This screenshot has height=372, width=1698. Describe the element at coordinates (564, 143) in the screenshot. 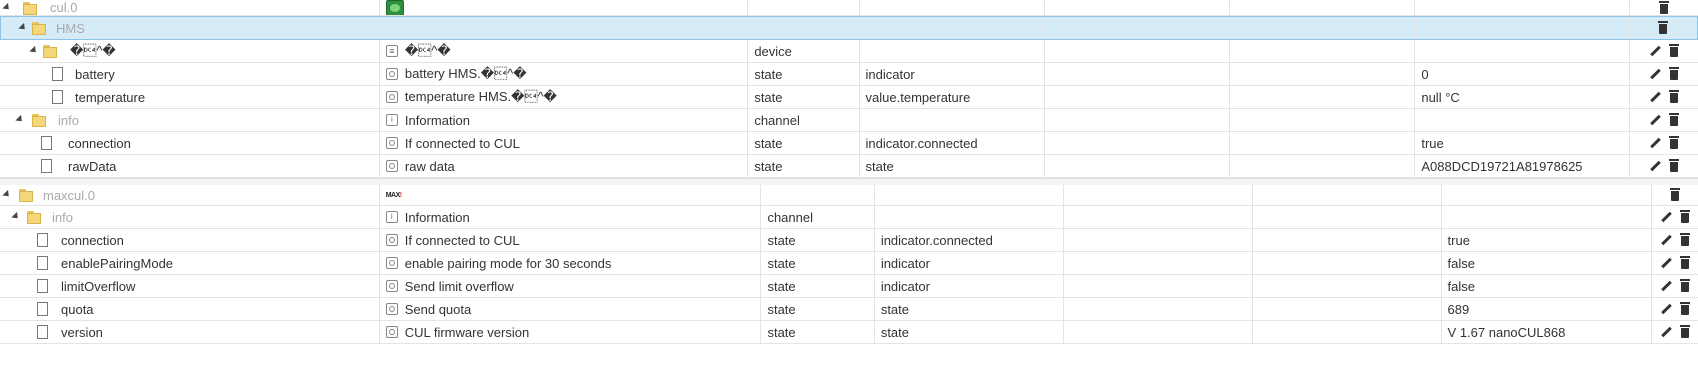

I see `name-cell: If connected to CUL` at that location.